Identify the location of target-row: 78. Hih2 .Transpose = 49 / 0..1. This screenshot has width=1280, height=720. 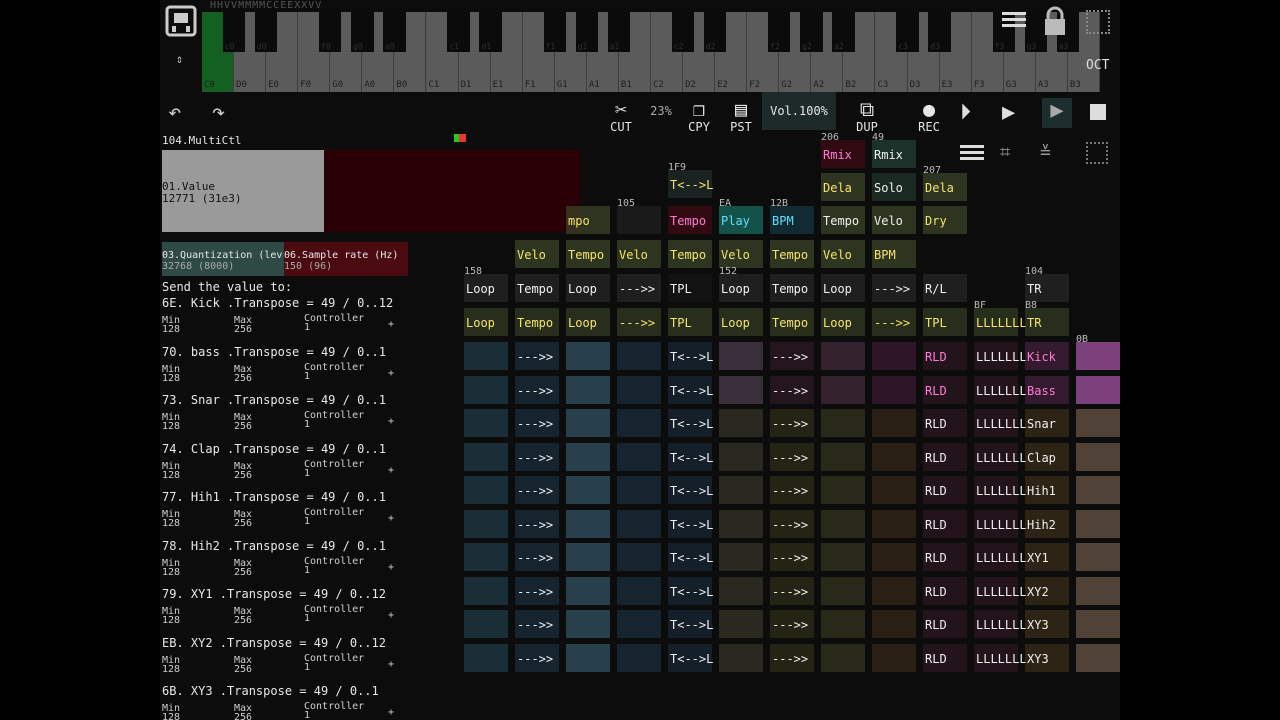
(274, 546).